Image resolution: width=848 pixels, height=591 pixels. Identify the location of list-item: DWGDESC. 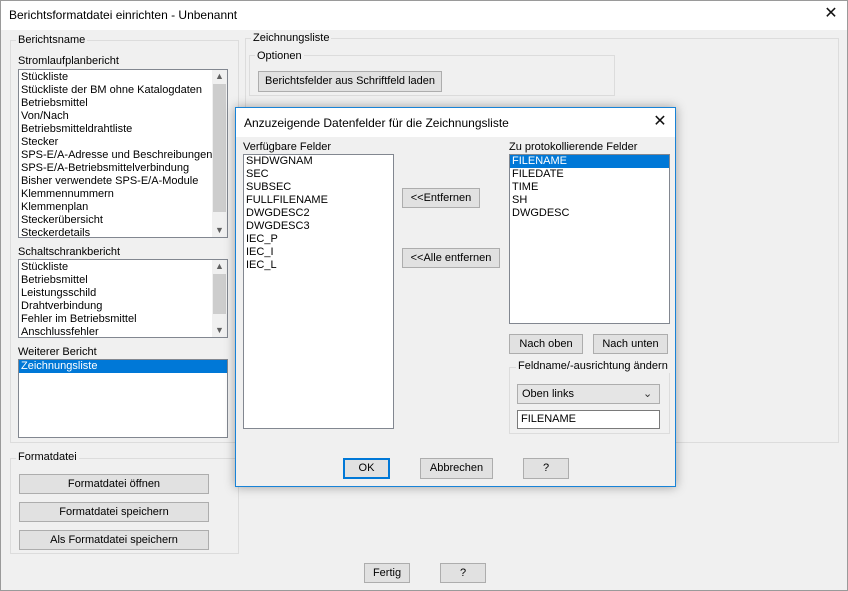
(589, 213).